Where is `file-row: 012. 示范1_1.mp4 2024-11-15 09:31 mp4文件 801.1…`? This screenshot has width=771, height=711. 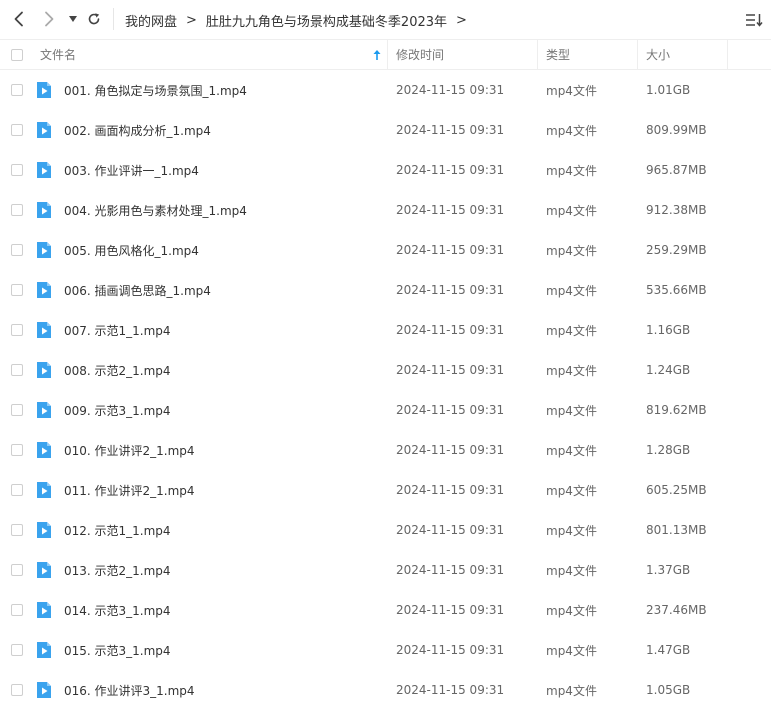 file-row: 012. 示范1_1.mp4 2024-11-15 09:31 mp4文件 801.1… is located at coordinates (385, 530).